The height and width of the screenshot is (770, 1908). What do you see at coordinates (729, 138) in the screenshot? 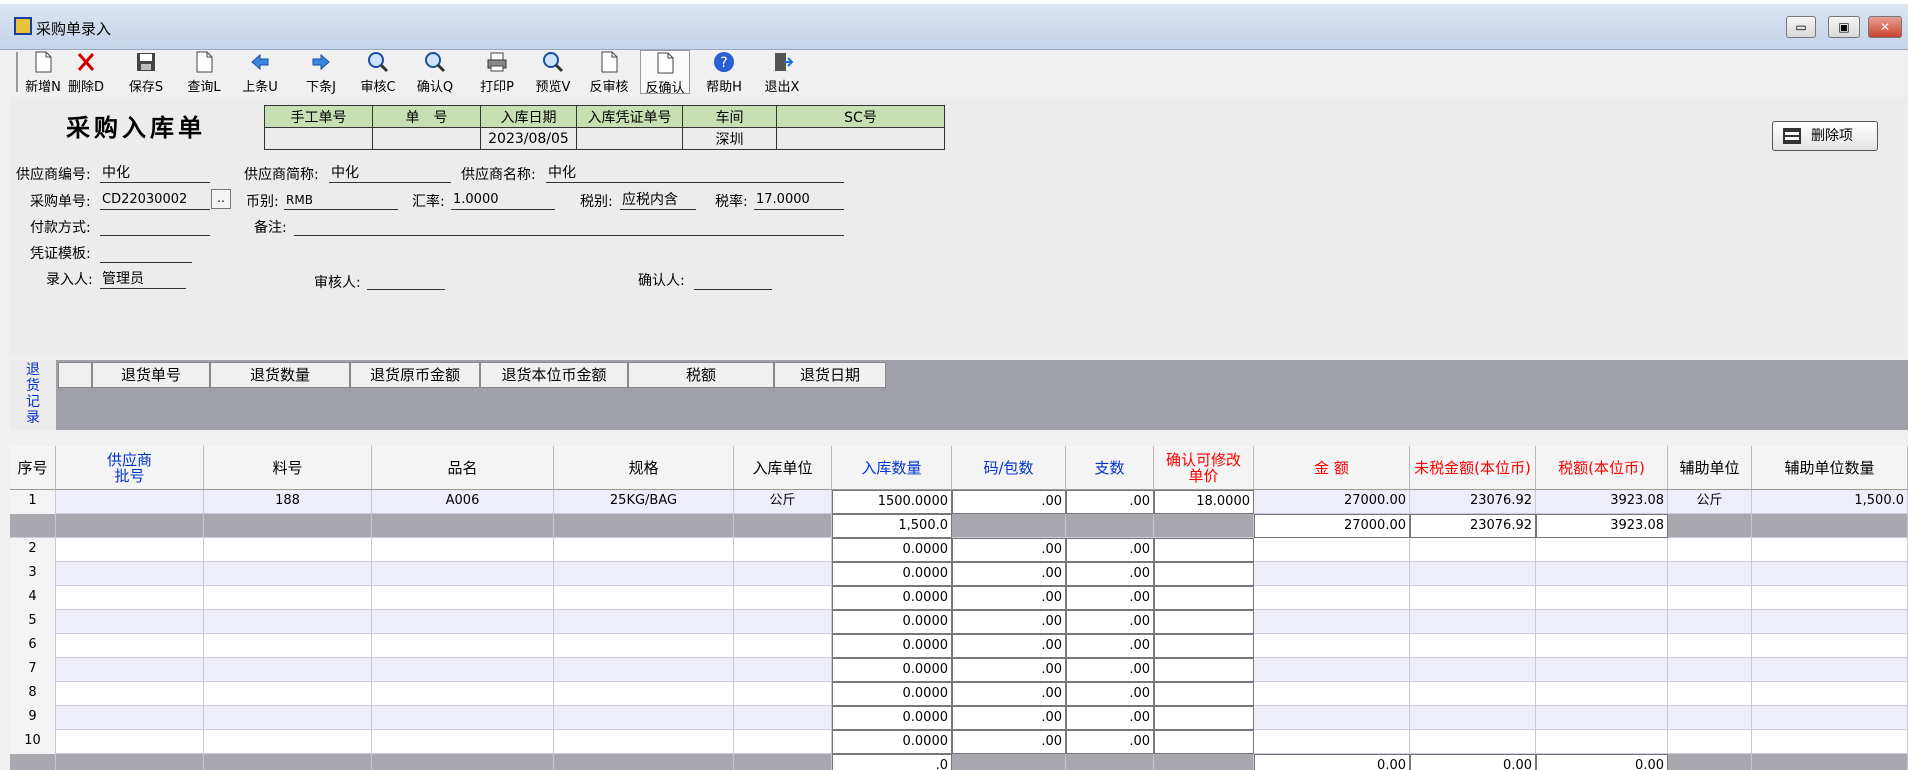
I see `workshop-input: 深圳` at bounding box center [729, 138].